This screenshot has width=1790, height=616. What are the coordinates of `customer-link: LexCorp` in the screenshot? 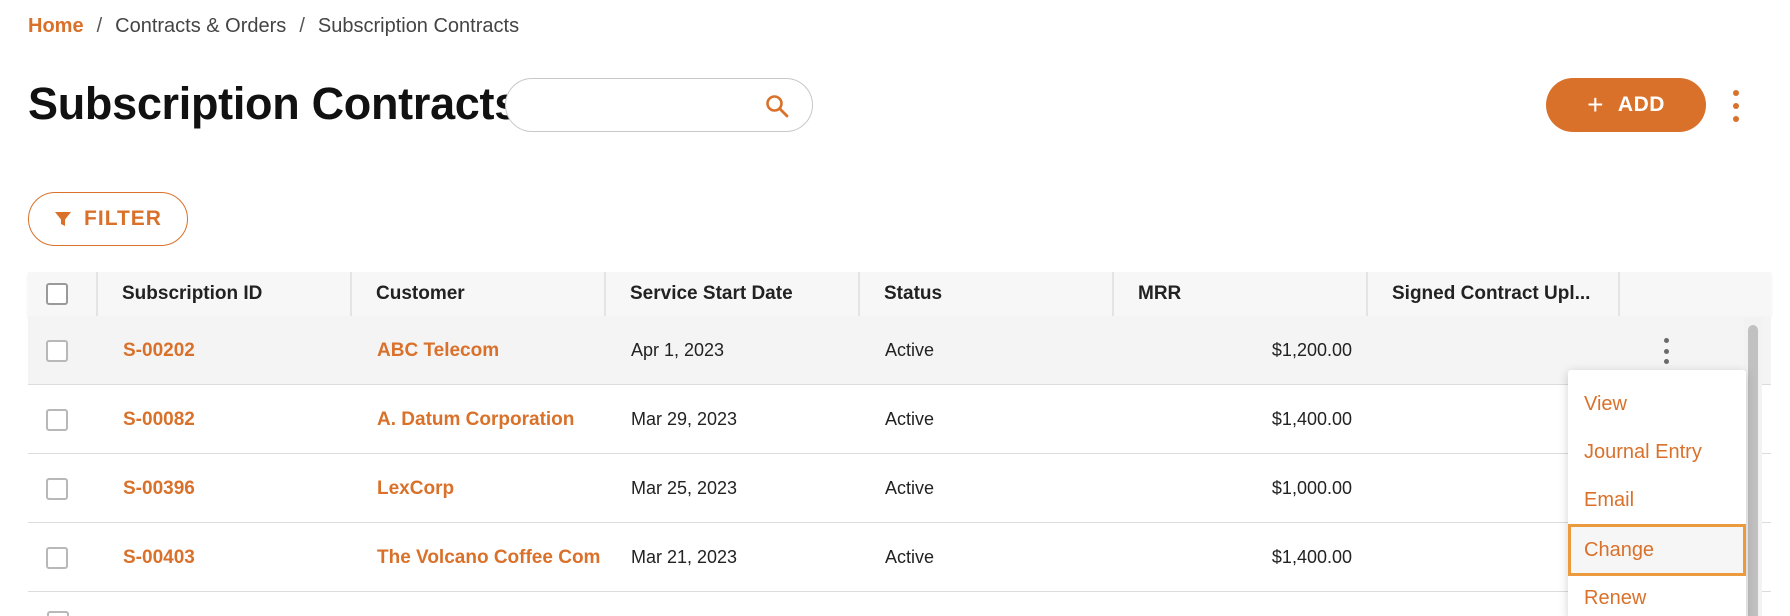 It's located at (415, 488).